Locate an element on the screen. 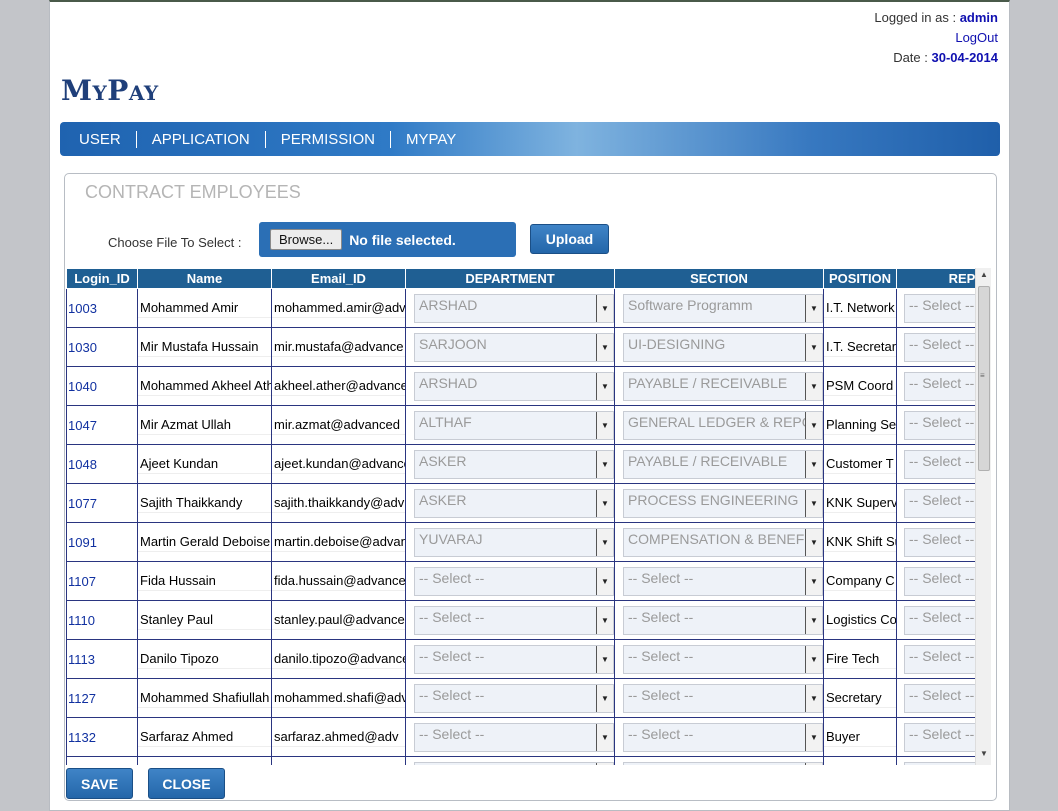 This screenshot has width=1058, height=811. col-position: POSITION is located at coordinates (860, 278).